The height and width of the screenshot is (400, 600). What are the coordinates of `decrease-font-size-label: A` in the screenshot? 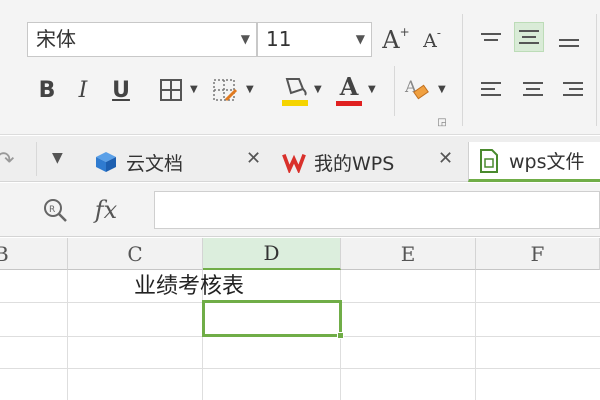 It's located at (430, 41).